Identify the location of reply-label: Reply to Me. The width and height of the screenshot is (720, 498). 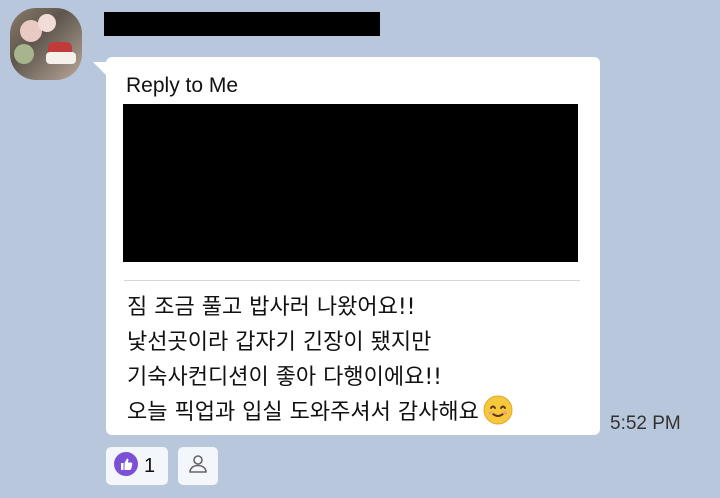
(182, 86).